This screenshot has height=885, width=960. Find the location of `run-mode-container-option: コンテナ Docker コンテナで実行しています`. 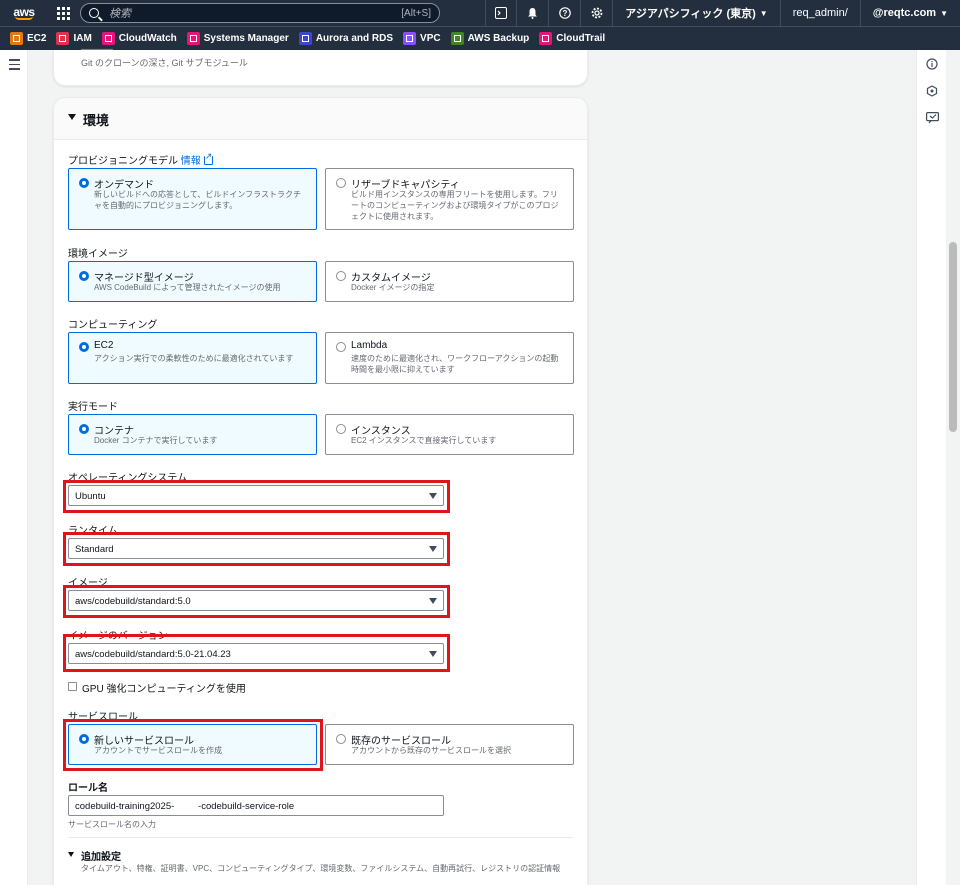

run-mode-container-option: コンテナ Docker コンテナで実行しています is located at coordinates (192, 434).